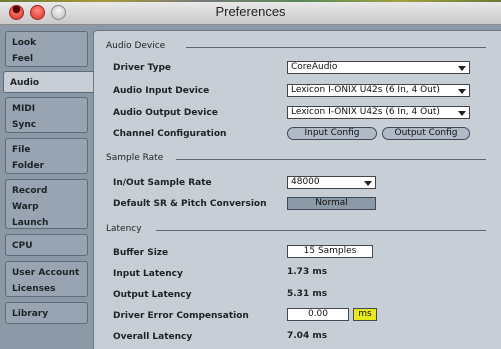  What do you see at coordinates (28, 166) in the screenshot?
I see `tab-label: Folder` at bounding box center [28, 166].